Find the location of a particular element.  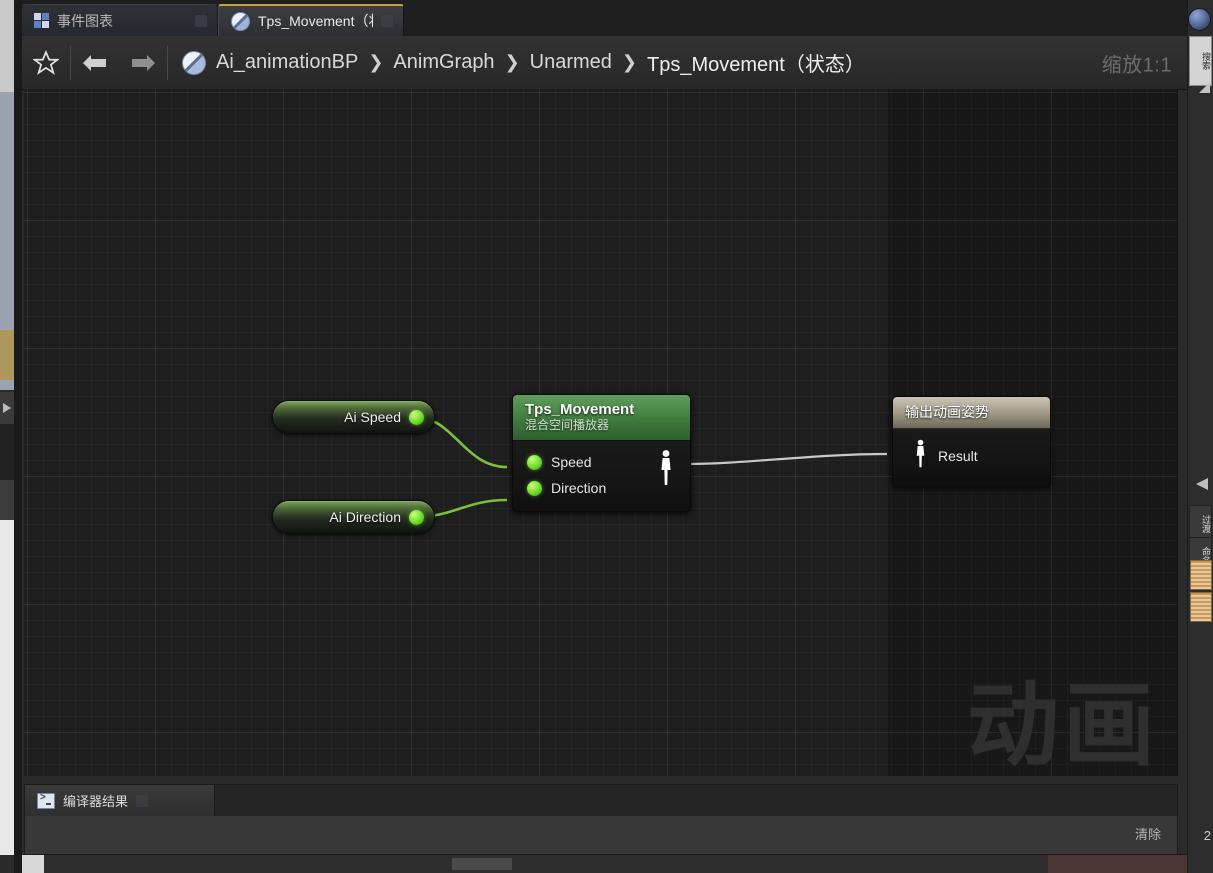

breadcrumb-item-animgraph: AnimGraph is located at coordinates (443, 62).